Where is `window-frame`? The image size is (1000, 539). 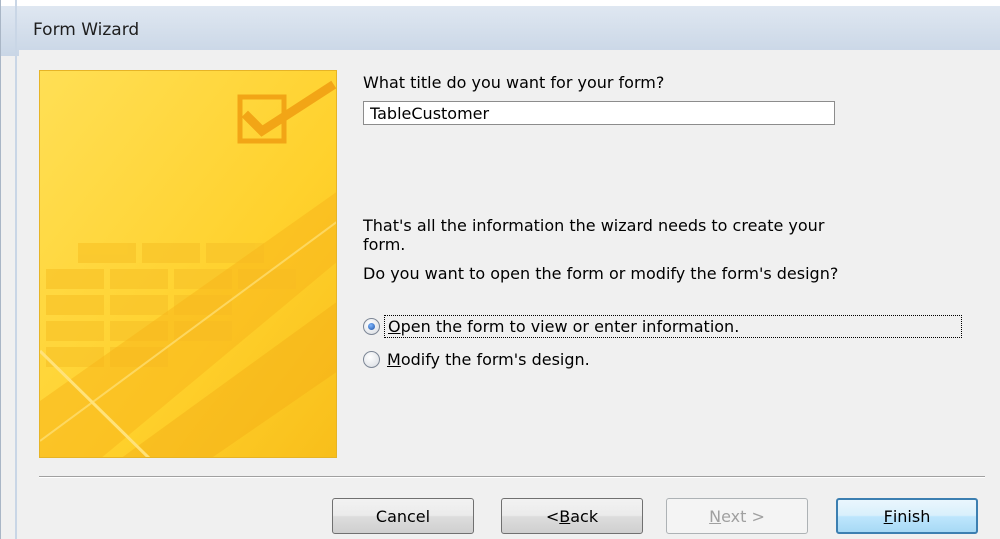
window-frame is located at coordinates (16, 269).